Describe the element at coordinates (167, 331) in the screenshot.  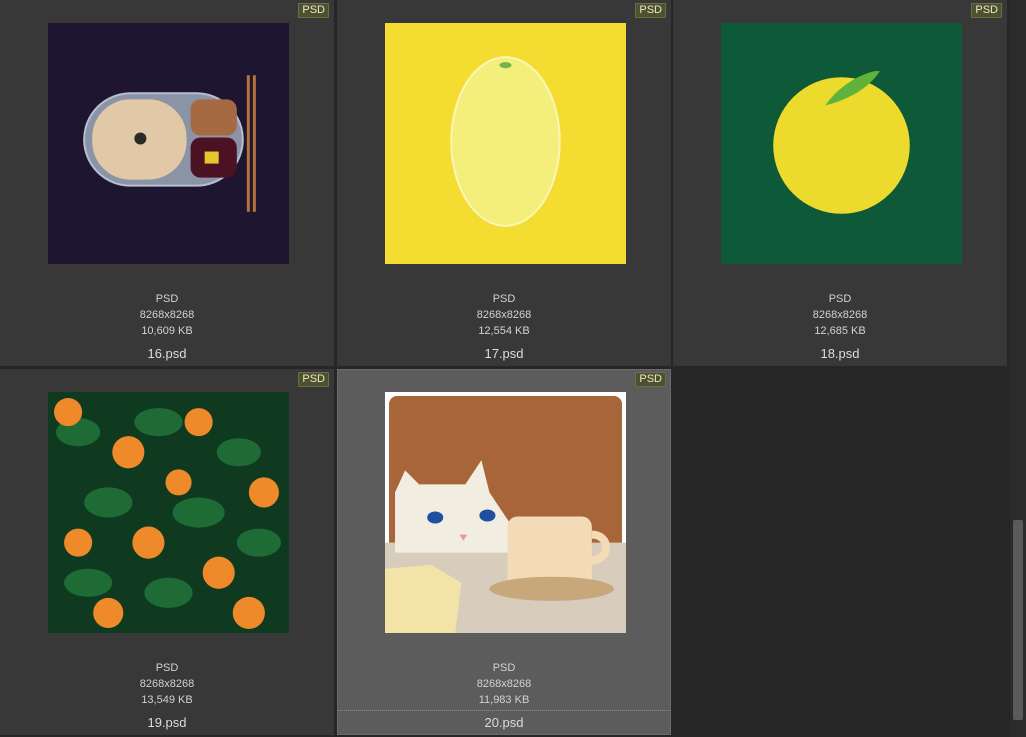
I see `file-size: 10,609 KB` at that location.